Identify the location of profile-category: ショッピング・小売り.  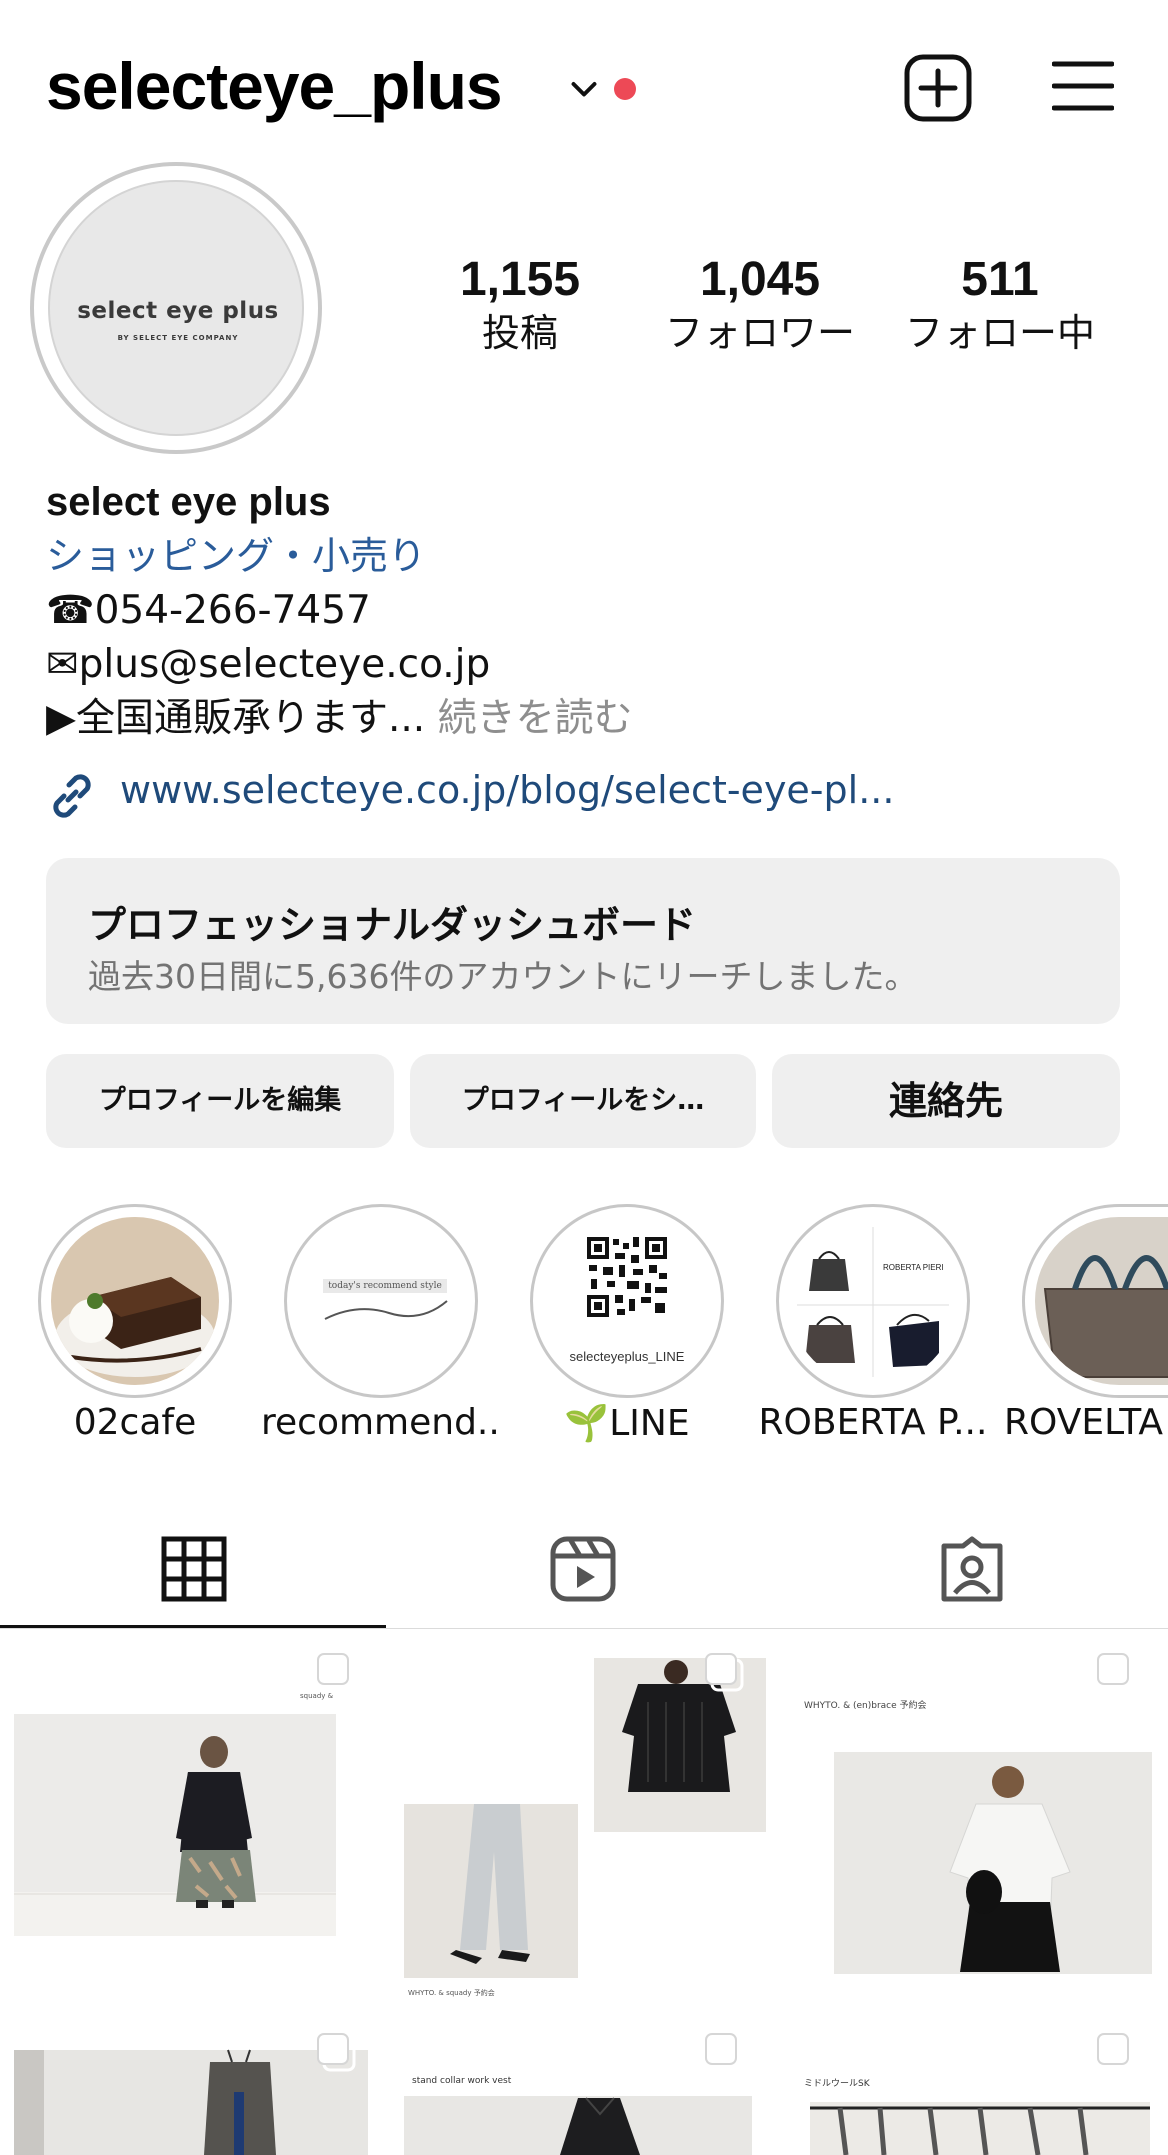
(586, 556).